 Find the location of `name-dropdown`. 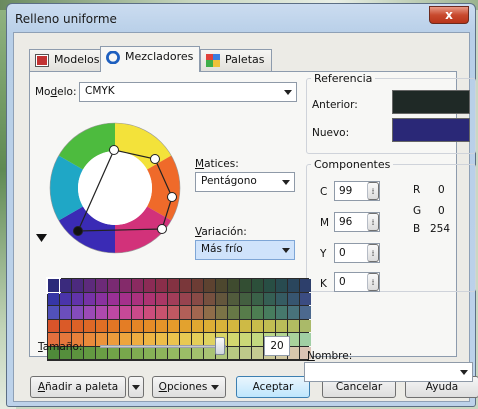

name-dropdown is located at coordinates (388, 372).